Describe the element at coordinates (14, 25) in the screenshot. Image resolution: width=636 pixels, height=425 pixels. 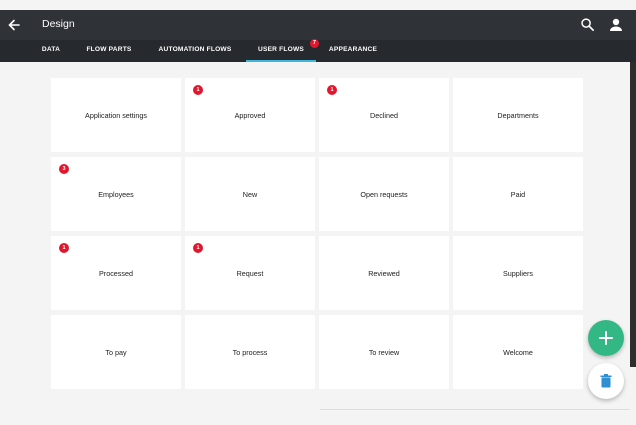
I see `arrow-left-icon` at that location.